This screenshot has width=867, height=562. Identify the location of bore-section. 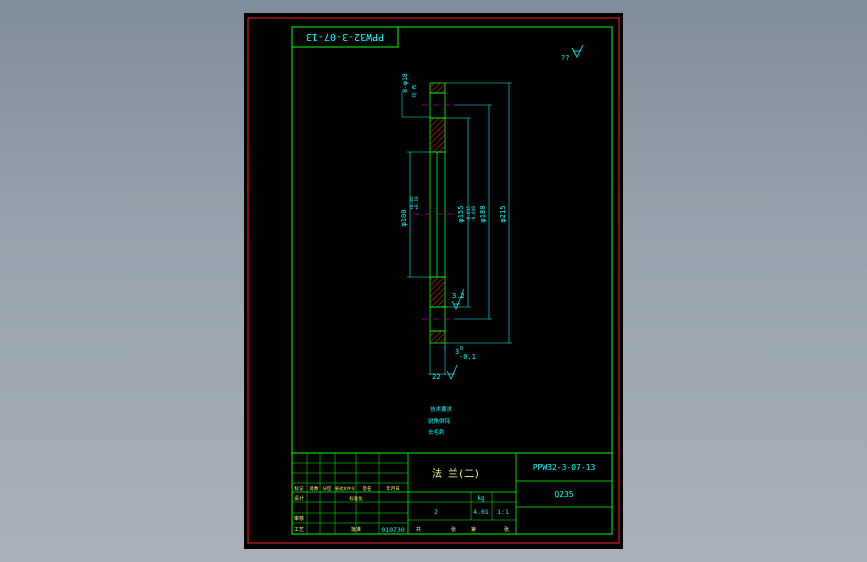
(441, 214).